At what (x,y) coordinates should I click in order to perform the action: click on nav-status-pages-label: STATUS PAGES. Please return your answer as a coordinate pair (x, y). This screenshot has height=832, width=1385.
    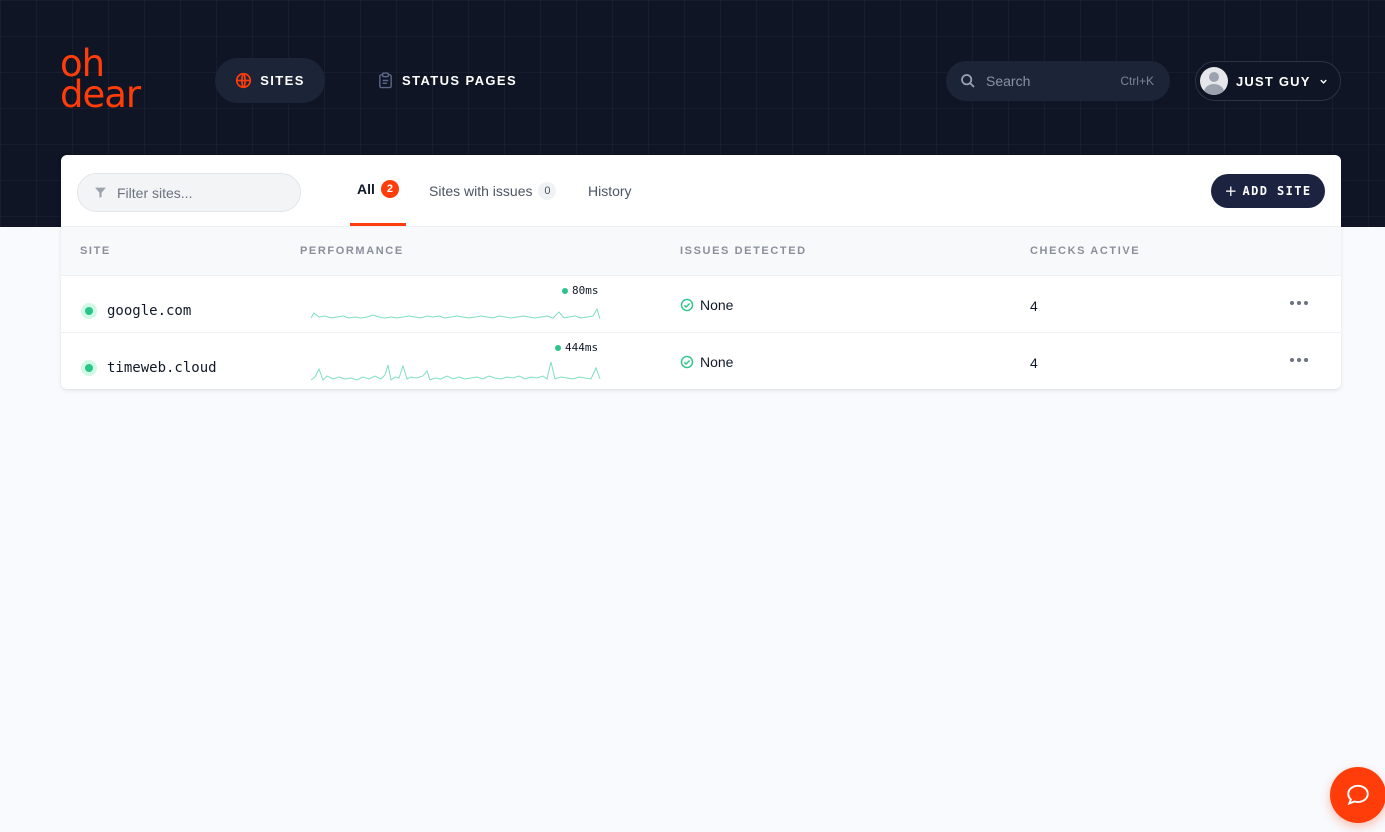
    Looking at the image, I should click on (460, 80).